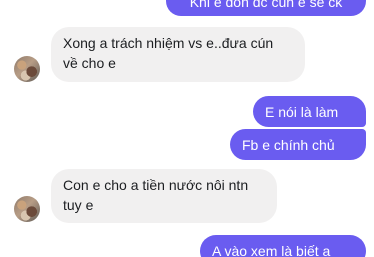  I want to click on message-bubble-incoming: Con e cho a tiền nước nôi ntn tuy e, so click(164, 196).